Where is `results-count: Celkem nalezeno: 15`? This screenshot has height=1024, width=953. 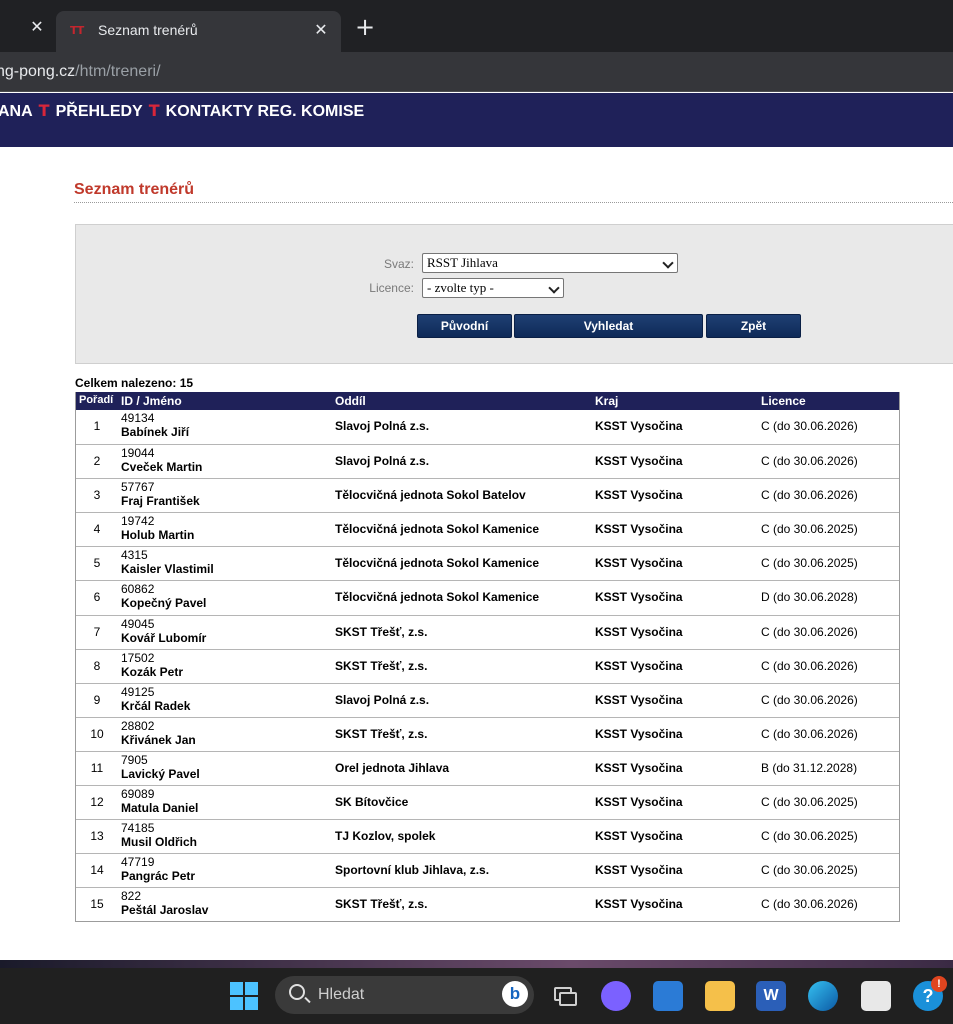 results-count: Celkem nalezeno: 15 is located at coordinates (134, 383).